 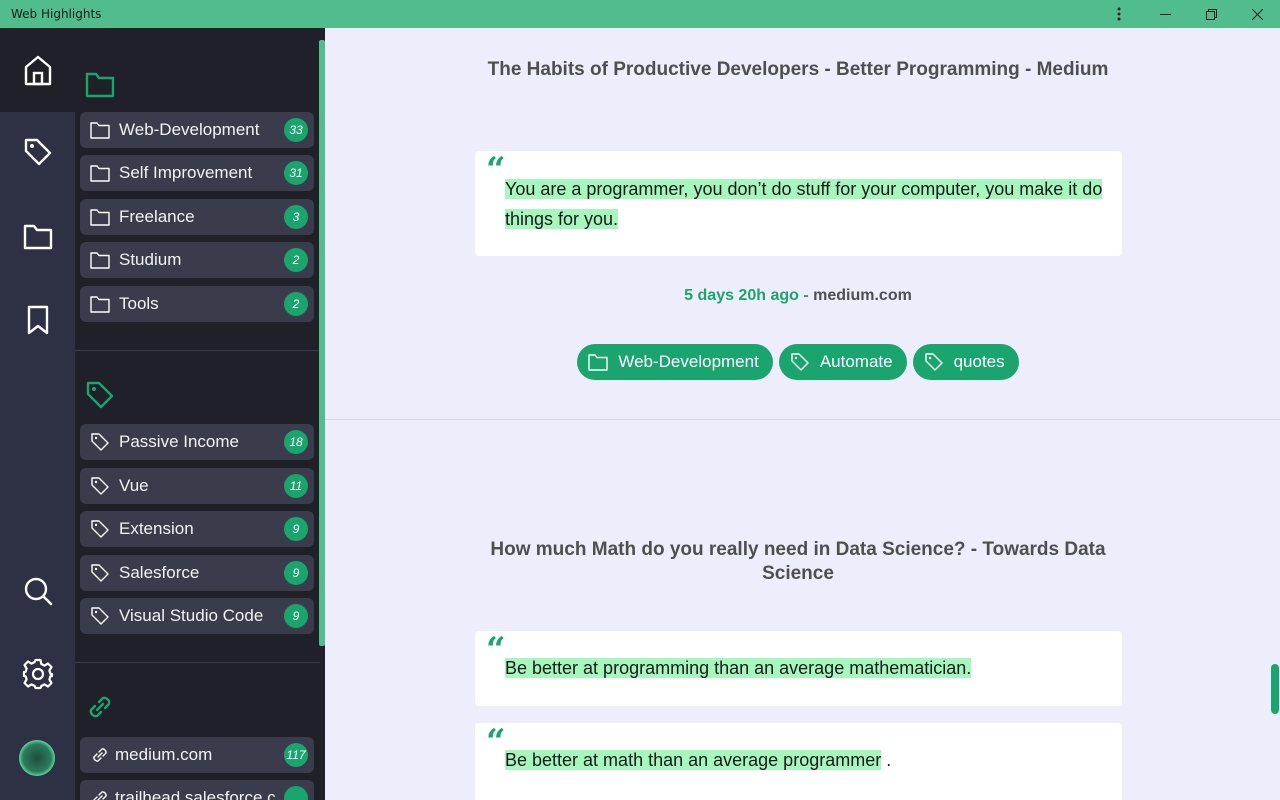 What do you see at coordinates (296, 217) in the screenshot?
I see `count-badge: 3` at bounding box center [296, 217].